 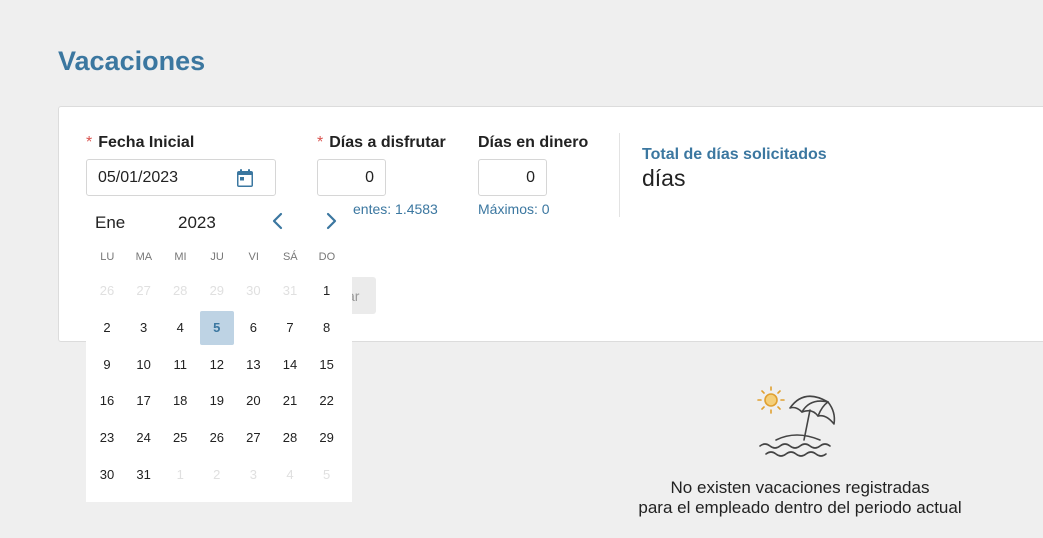 What do you see at coordinates (800, 487) in the screenshot?
I see `empty-state-line1: No existen vacaciones registradas` at bounding box center [800, 487].